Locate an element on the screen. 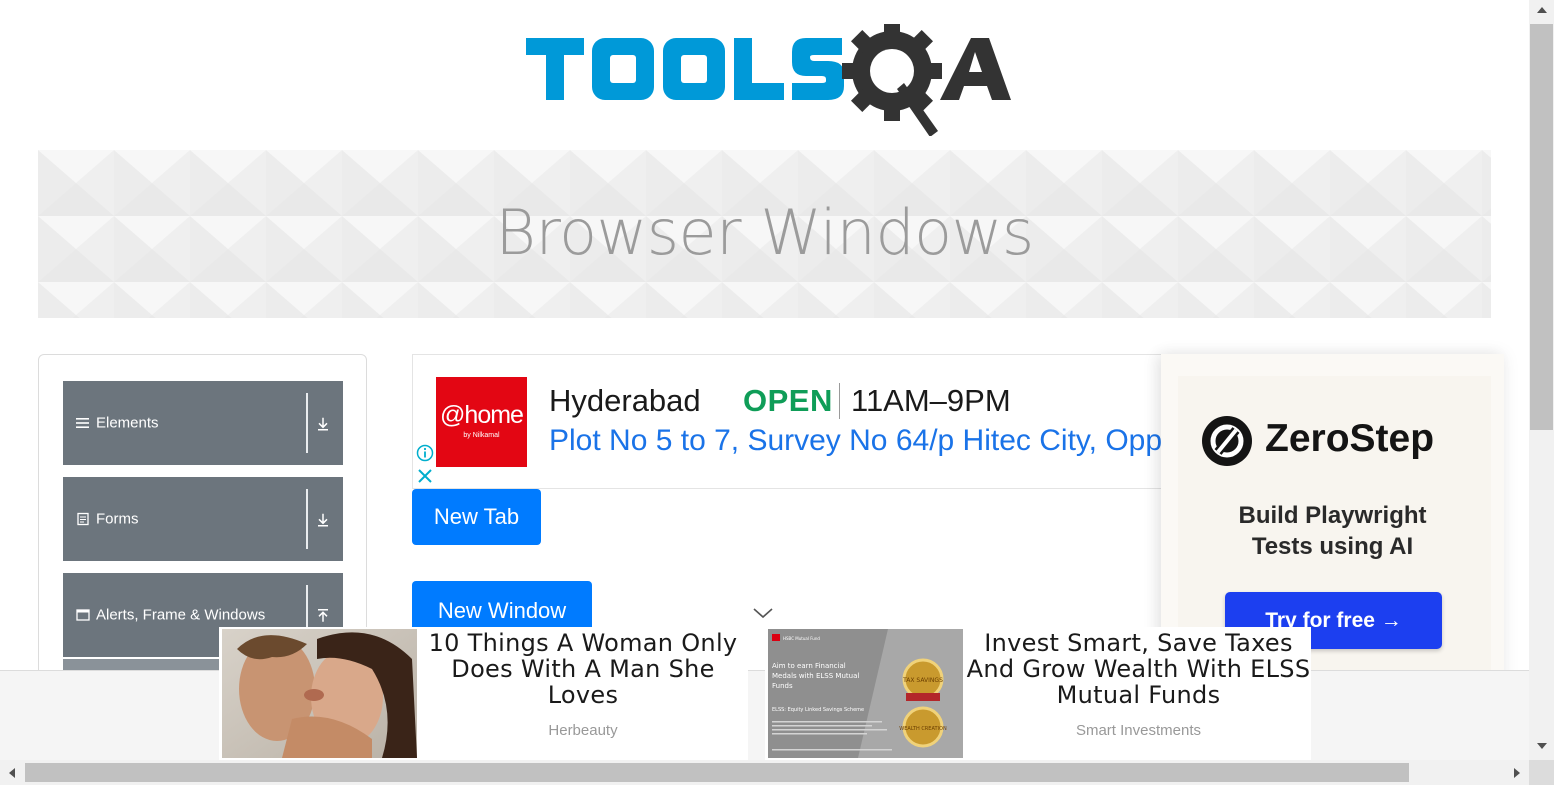  scroll-right-arrow-icon is located at coordinates (1517, 773).